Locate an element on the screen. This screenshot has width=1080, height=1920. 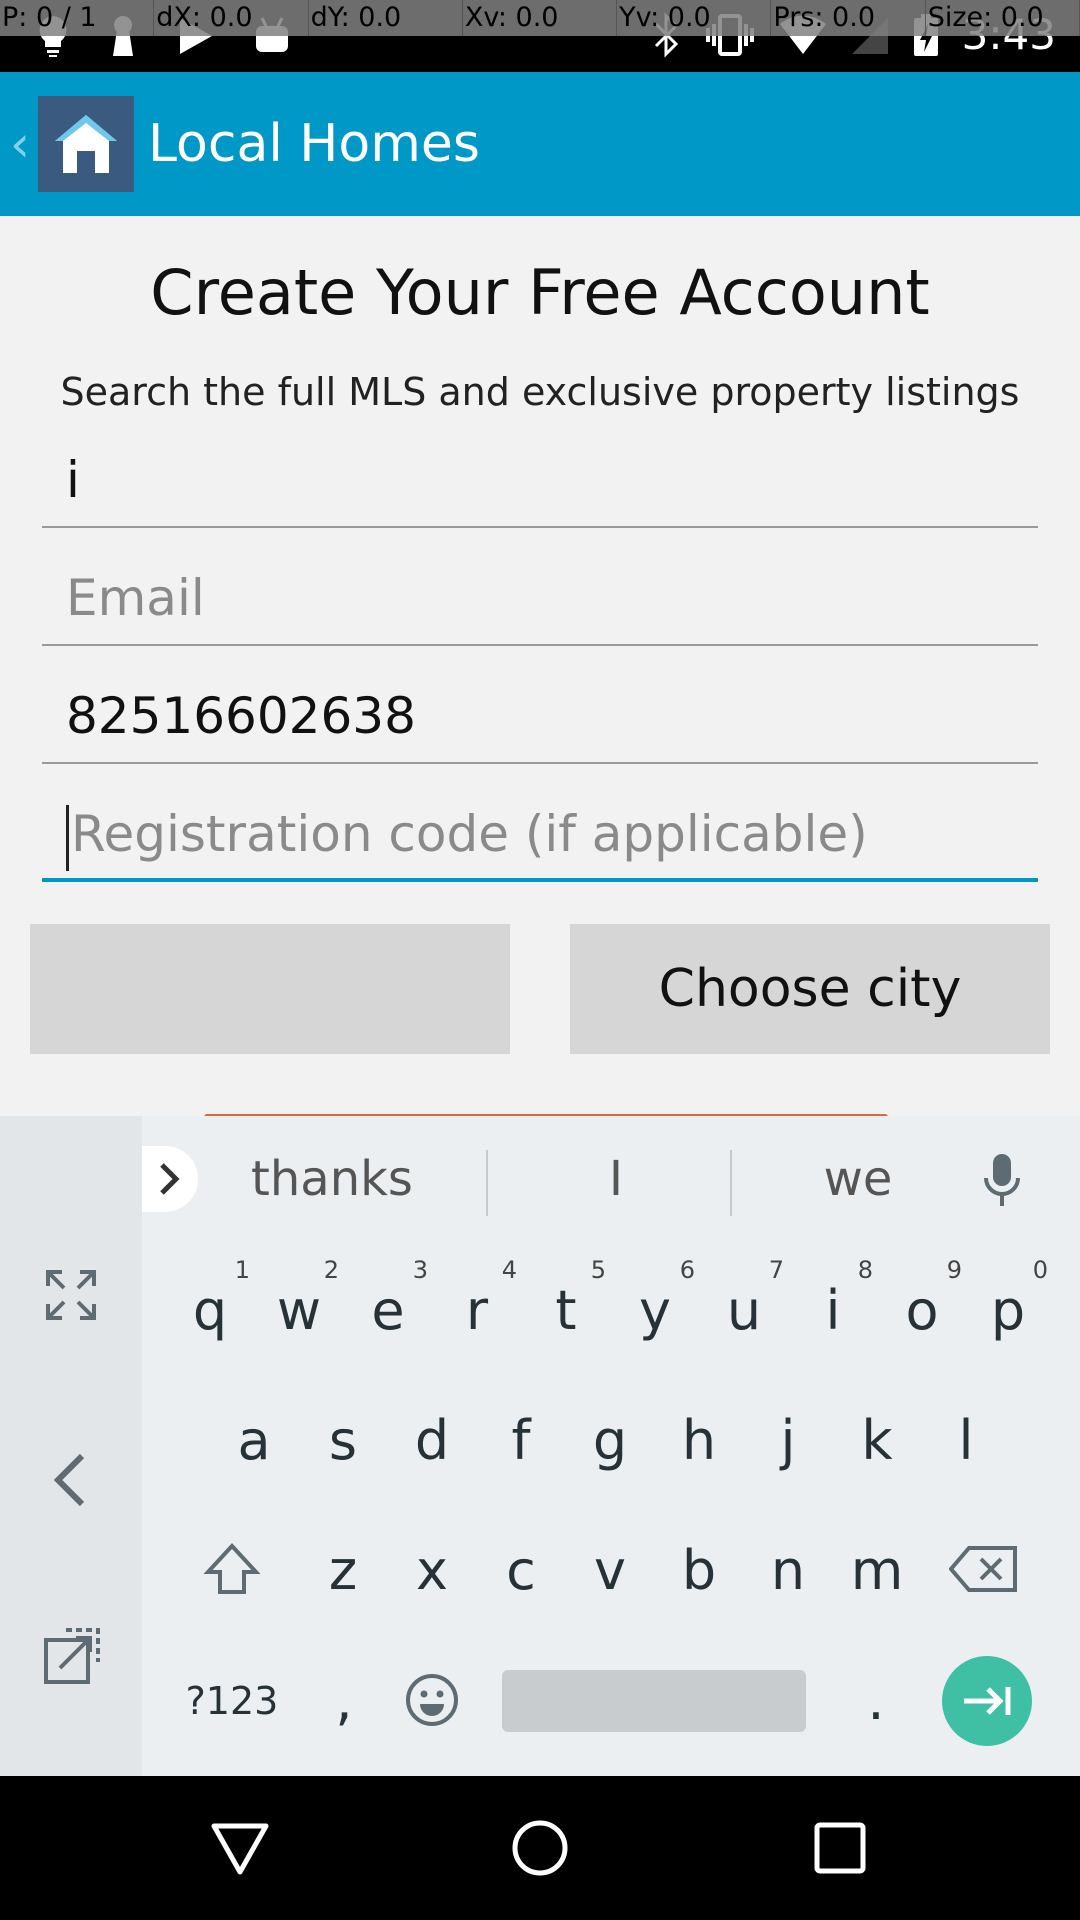
registration-code-field: Registration code (if applicable) is located at coordinates (540, 839).